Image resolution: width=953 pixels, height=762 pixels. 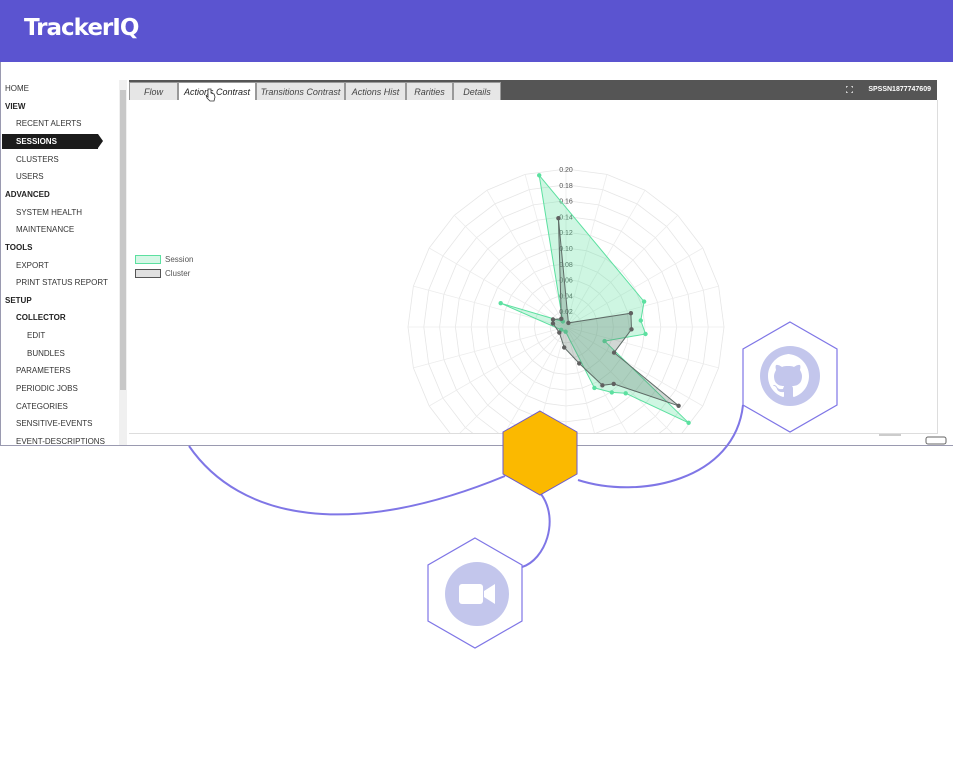 What do you see at coordinates (43, 370) in the screenshot?
I see `sidebar-item-parameters: PARAMETERS` at bounding box center [43, 370].